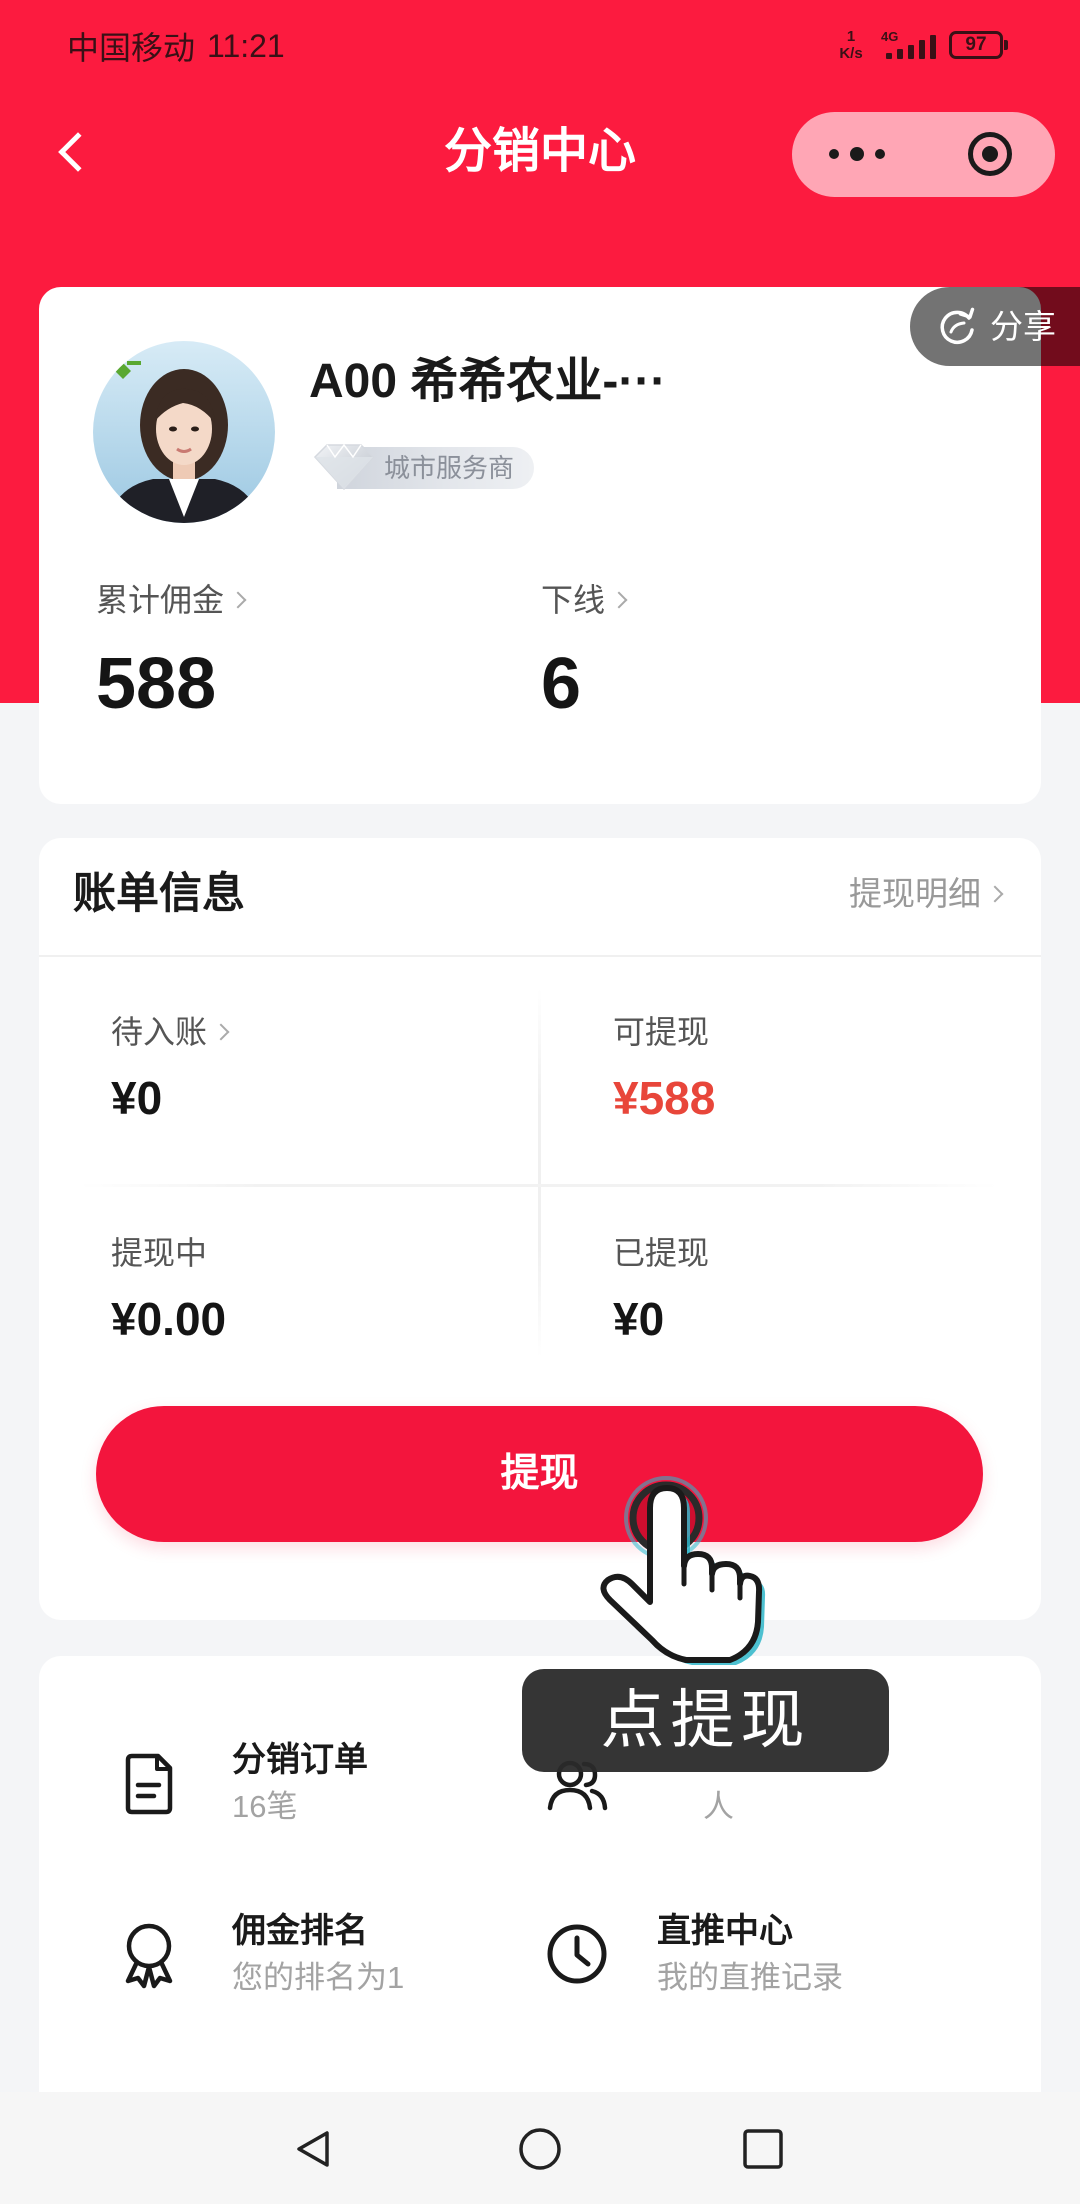  Describe the element at coordinates (131, 48) in the screenshot. I see `carrier-name: 中国移动` at that location.